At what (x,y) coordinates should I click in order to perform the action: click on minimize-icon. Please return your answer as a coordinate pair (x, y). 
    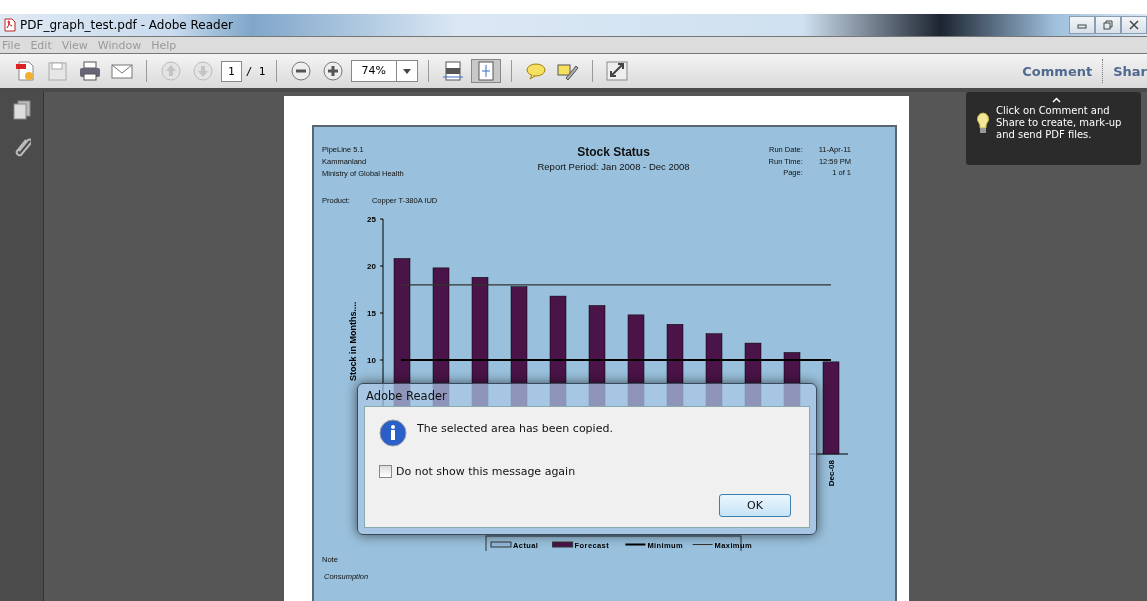
    Looking at the image, I should click on (1082, 25).